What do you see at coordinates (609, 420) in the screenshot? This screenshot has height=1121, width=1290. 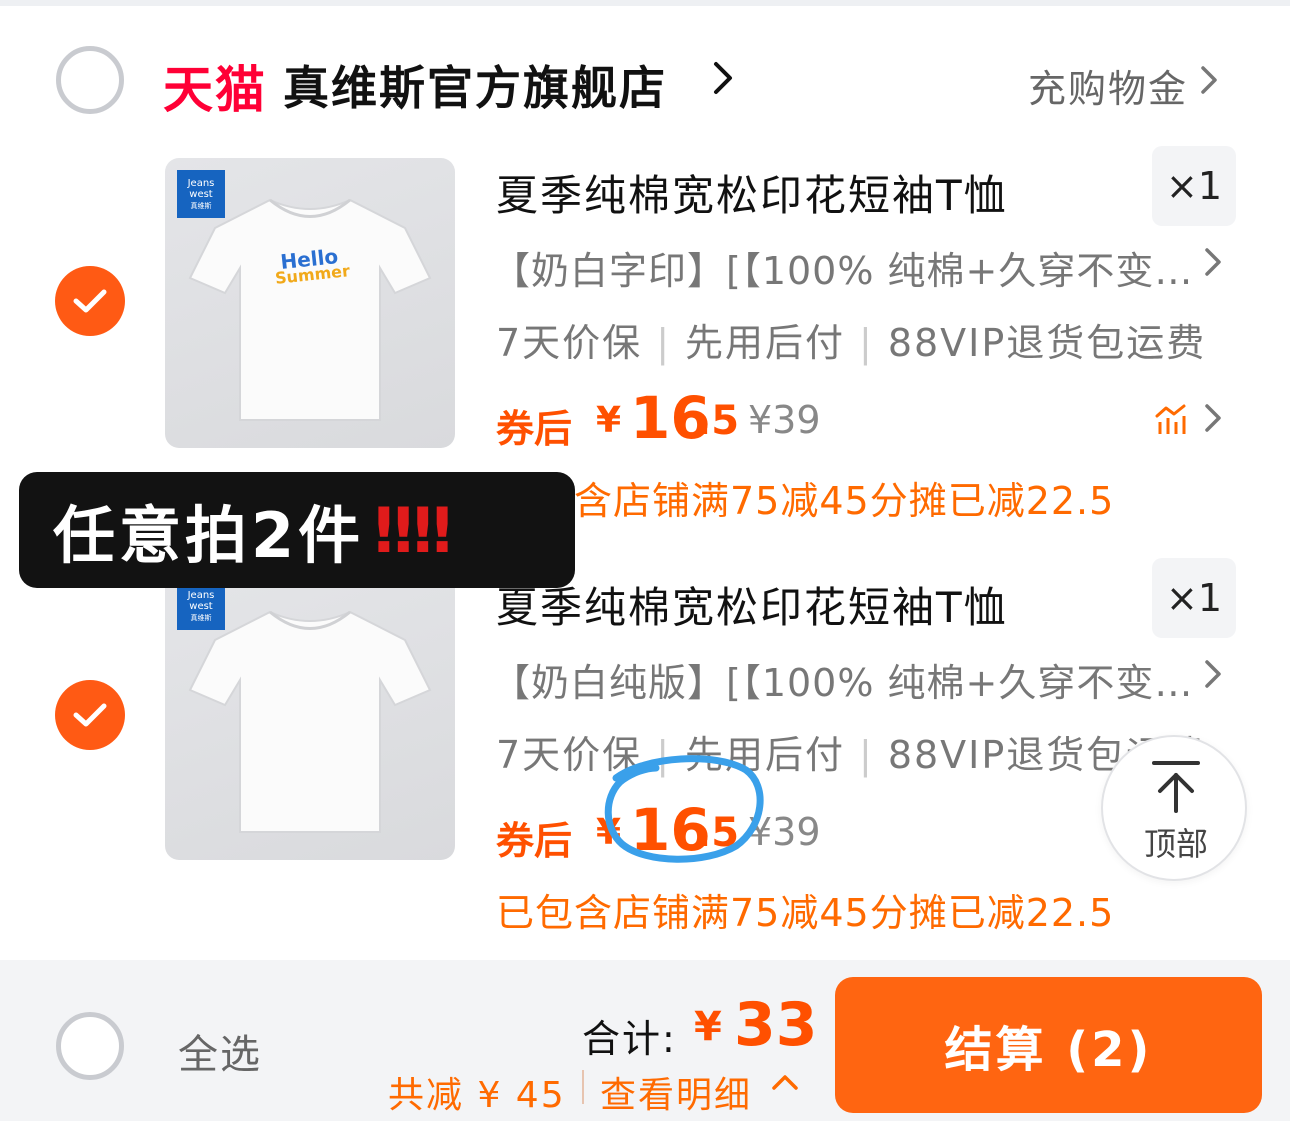 I see `currency-symbol: ¥` at bounding box center [609, 420].